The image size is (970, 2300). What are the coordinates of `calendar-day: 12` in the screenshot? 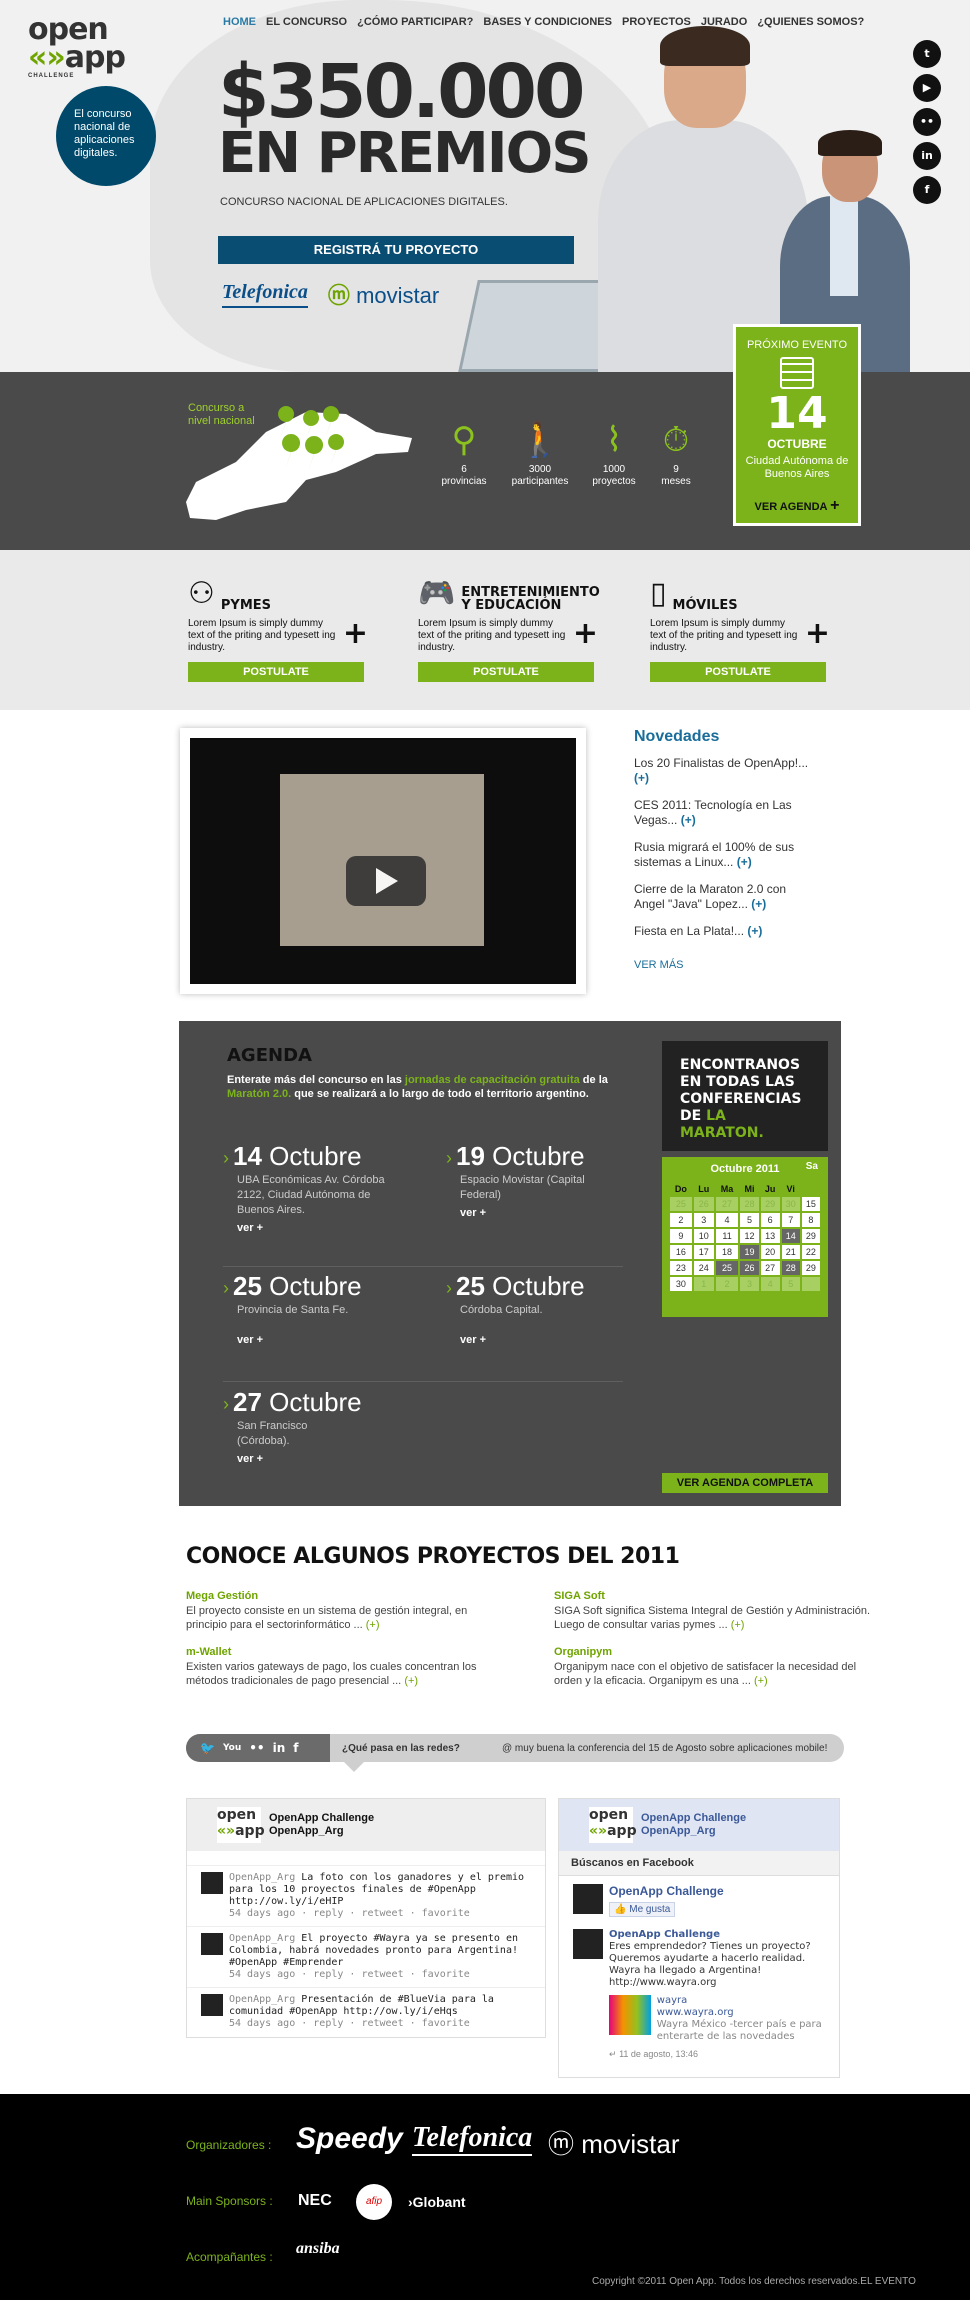 It's located at (749, 1236).